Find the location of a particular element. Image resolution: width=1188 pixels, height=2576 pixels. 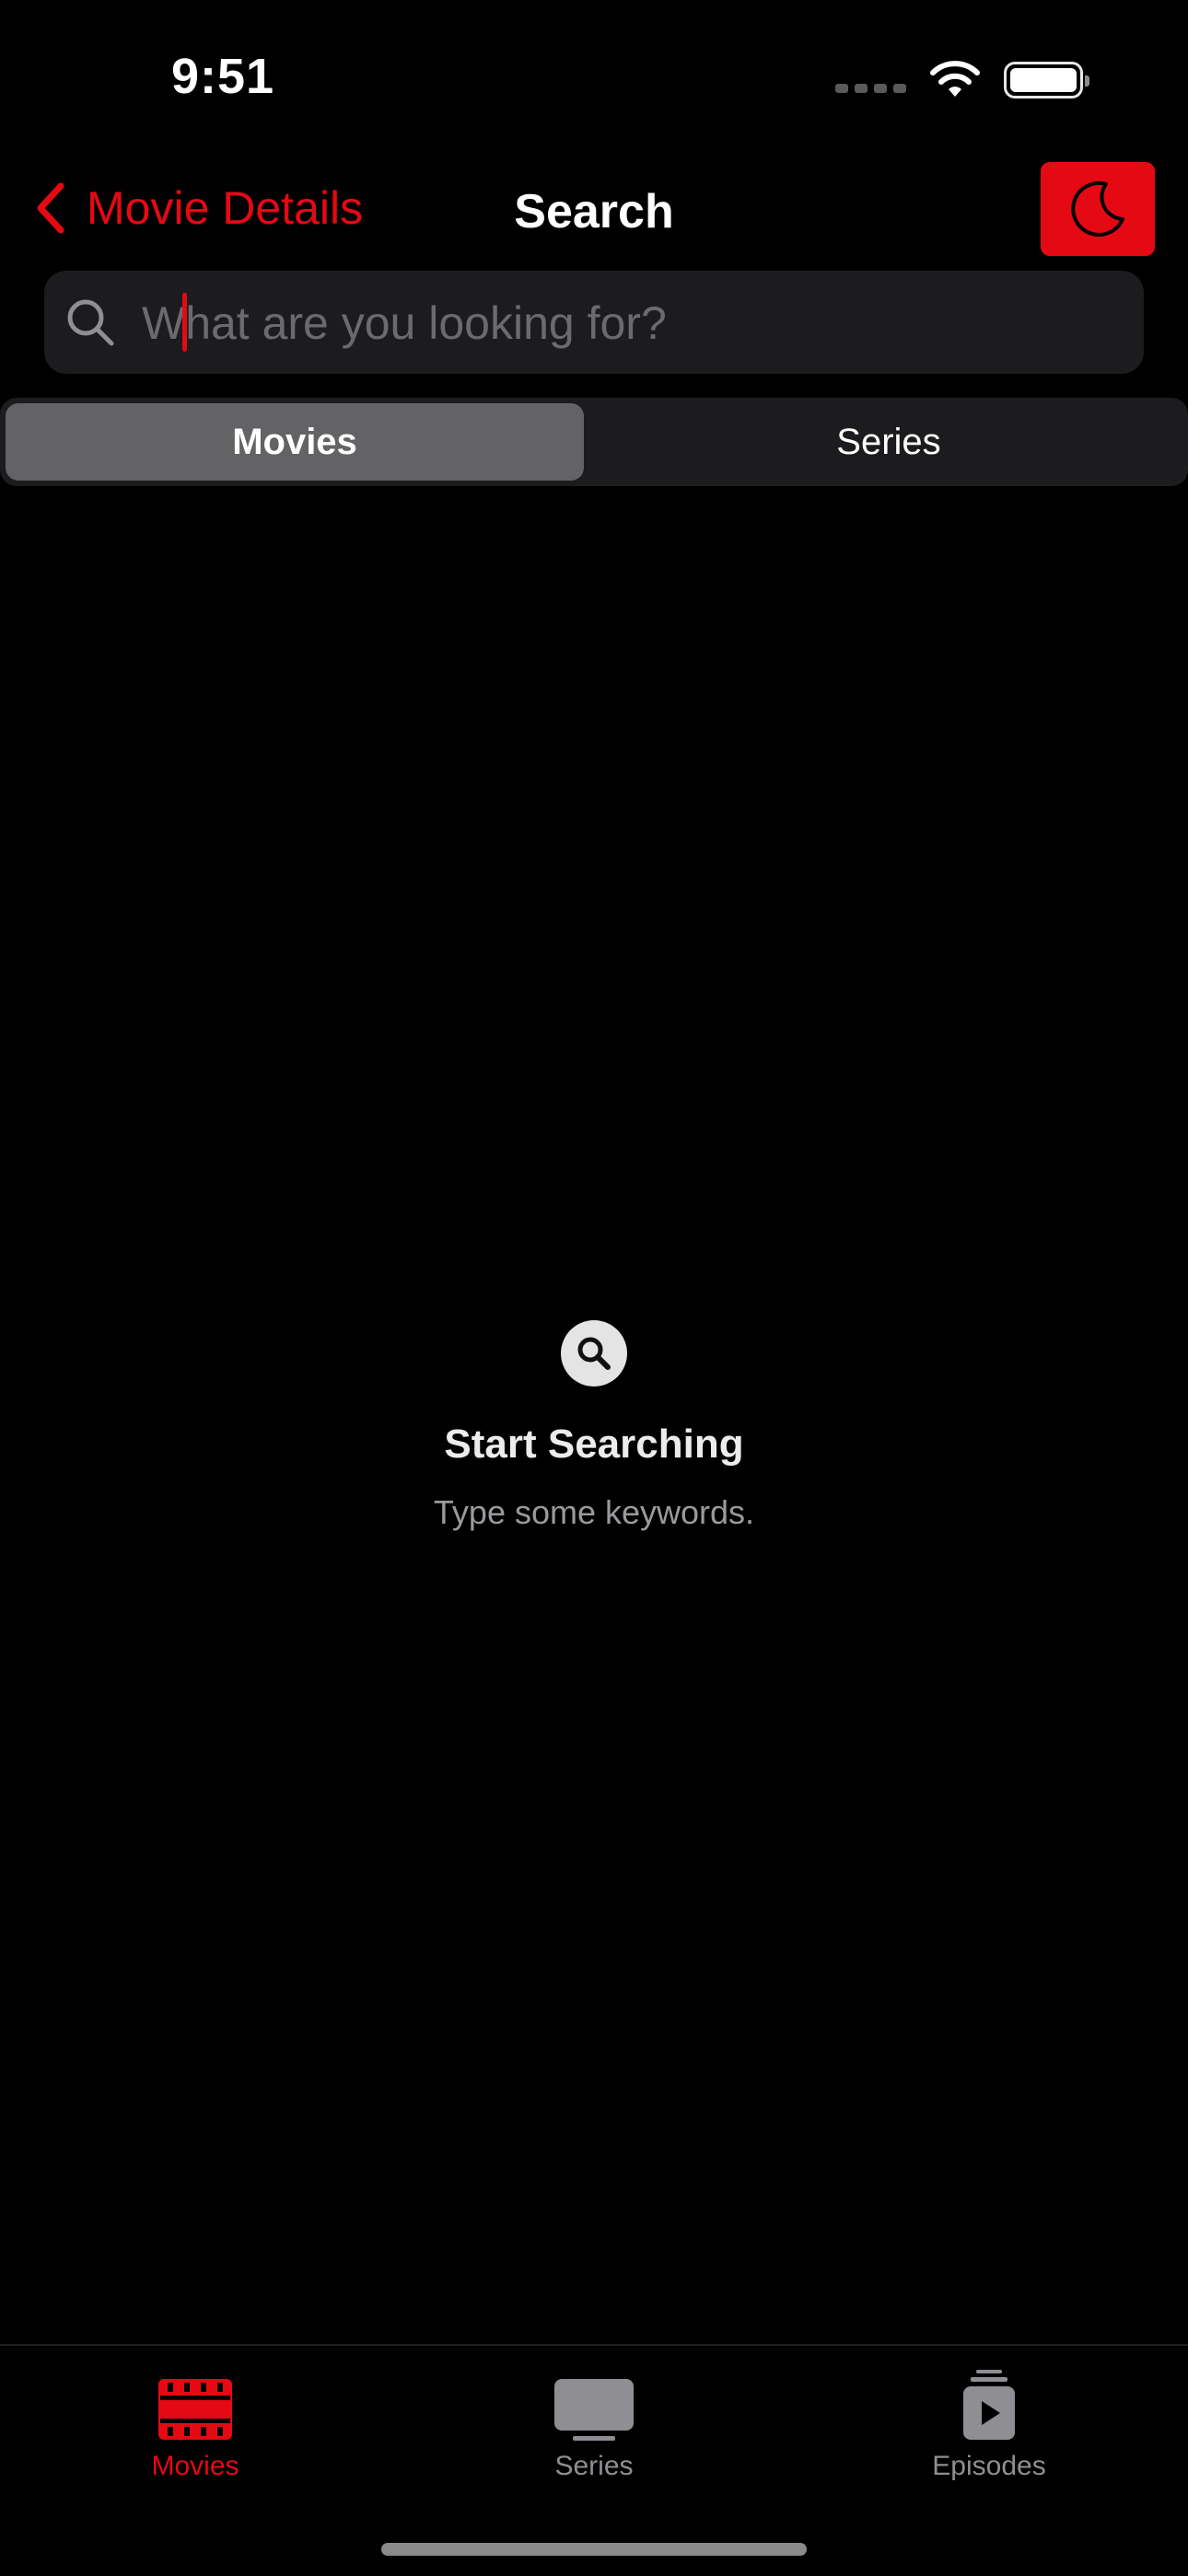

tab-label: Movies is located at coordinates (195, 2466).